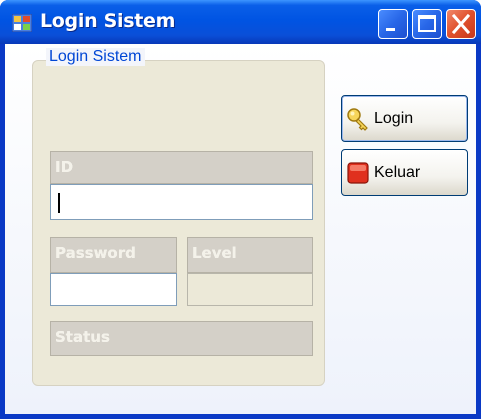 This screenshot has width=481, height=419. Describe the element at coordinates (357, 119) in the screenshot. I see `key-icon` at that location.